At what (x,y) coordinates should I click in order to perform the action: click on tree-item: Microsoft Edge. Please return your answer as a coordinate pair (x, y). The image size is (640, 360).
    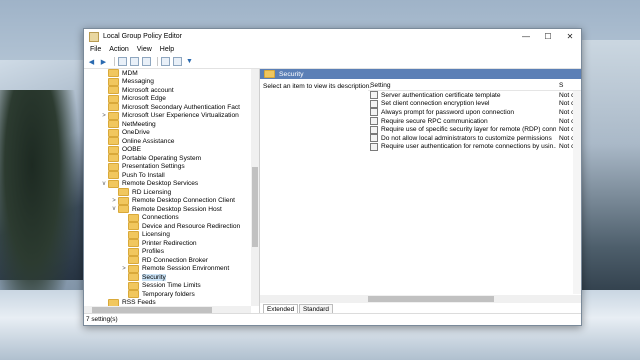
    Looking at the image, I should click on (167, 99).